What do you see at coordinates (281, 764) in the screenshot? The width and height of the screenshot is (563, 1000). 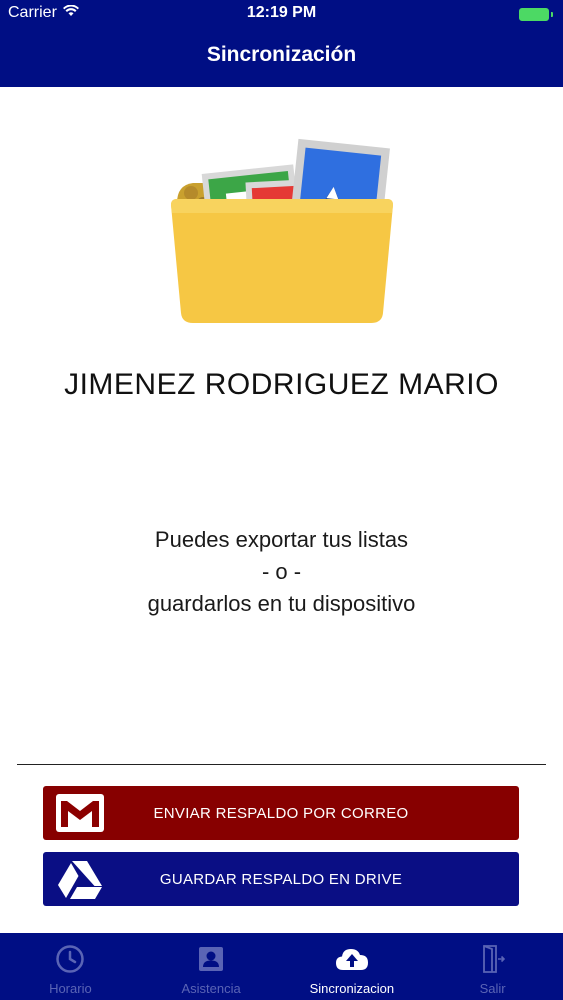 I see `divider` at bounding box center [281, 764].